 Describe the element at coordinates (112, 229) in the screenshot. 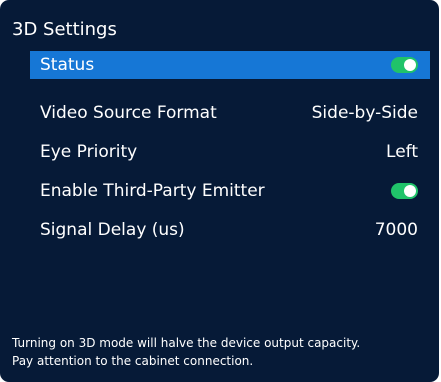

I see `signal-delay-label: Signal Delay (us)` at that location.